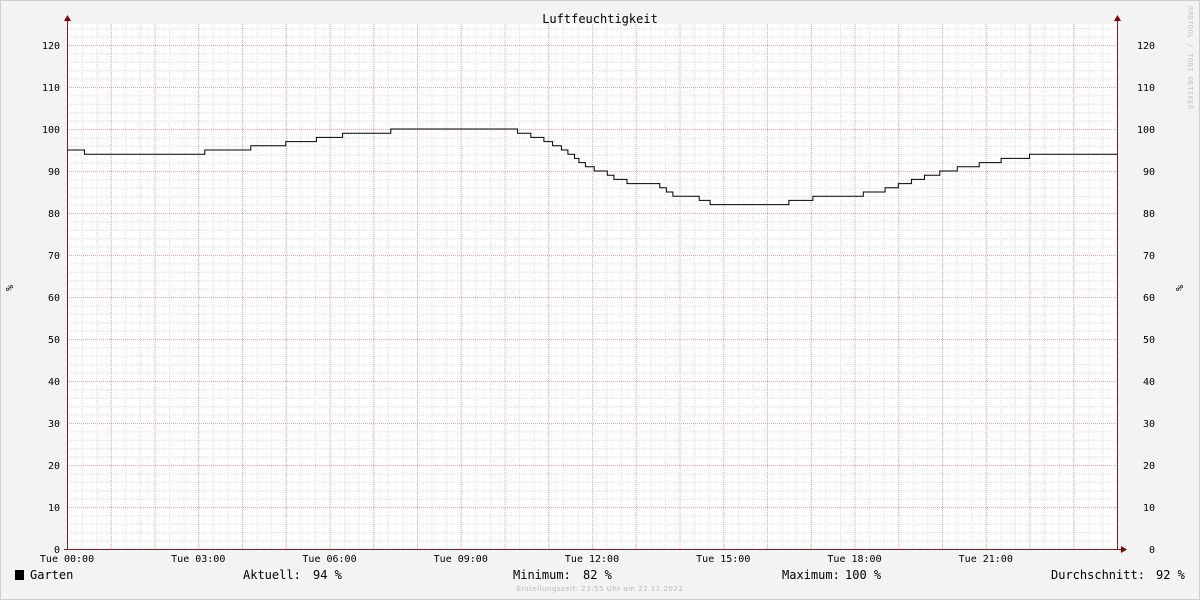 Image resolution: width=1200 pixels, height=600 pixels. I want to click on y-axis-label-left: %, so click(10, 288).